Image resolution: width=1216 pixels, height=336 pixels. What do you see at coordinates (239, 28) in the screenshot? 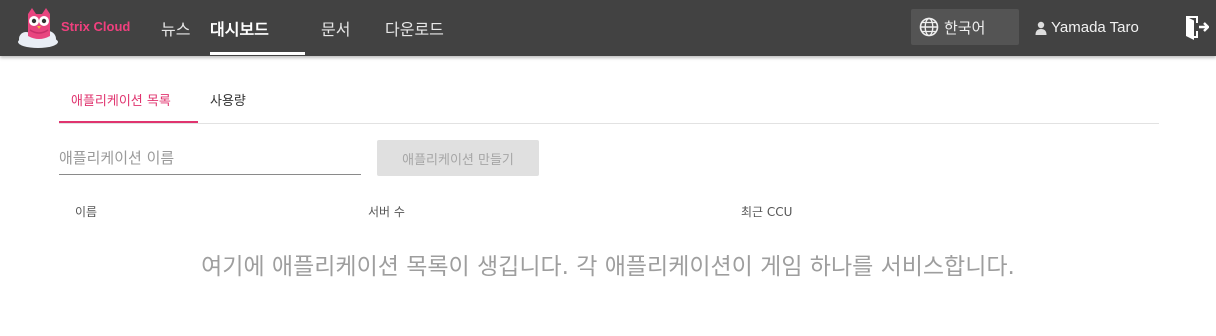
I see `nav-dashboard: 대시보드` at bounding box center [239, 28].